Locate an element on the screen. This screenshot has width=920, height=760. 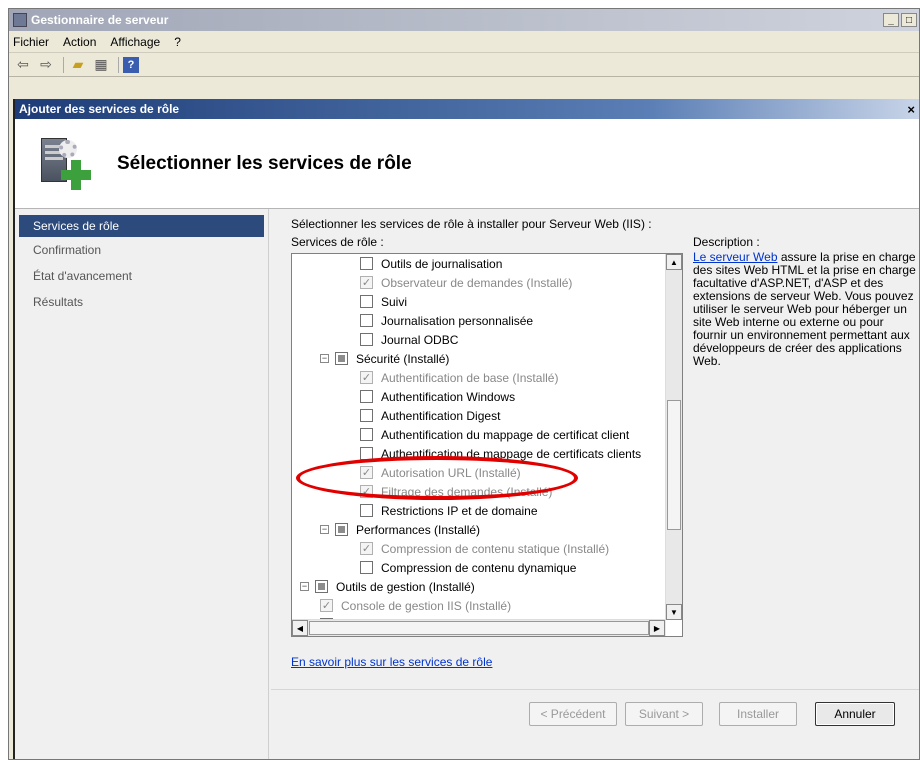
previous-button: < Précédent is located at coordinates (573, 714).